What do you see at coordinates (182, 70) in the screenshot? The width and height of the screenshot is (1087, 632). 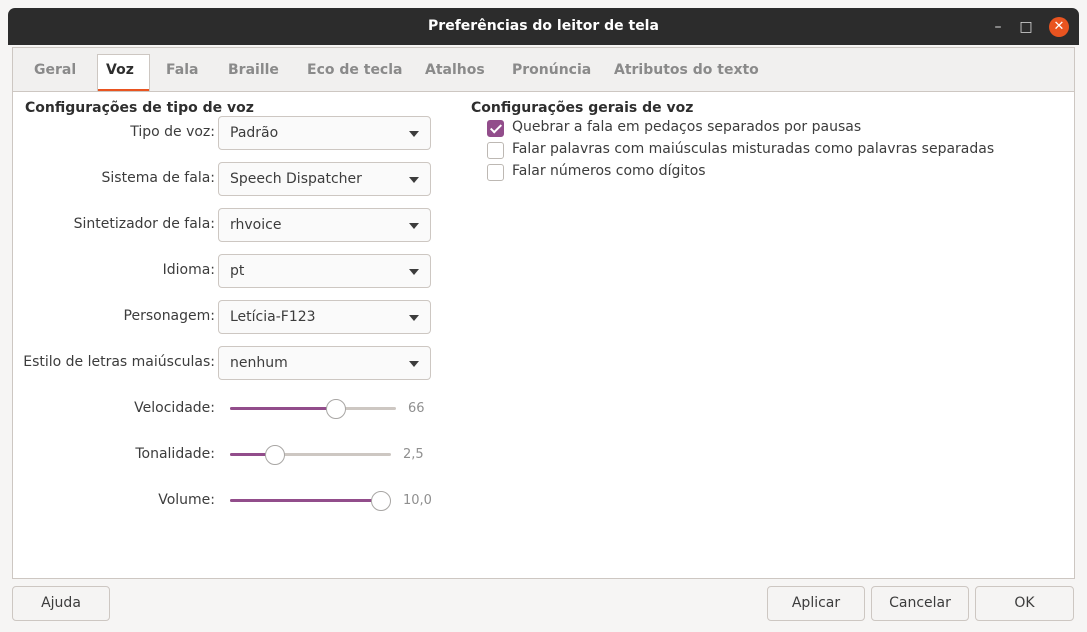 I see `tab-fala: Fala` at bounding box center [182, 70].